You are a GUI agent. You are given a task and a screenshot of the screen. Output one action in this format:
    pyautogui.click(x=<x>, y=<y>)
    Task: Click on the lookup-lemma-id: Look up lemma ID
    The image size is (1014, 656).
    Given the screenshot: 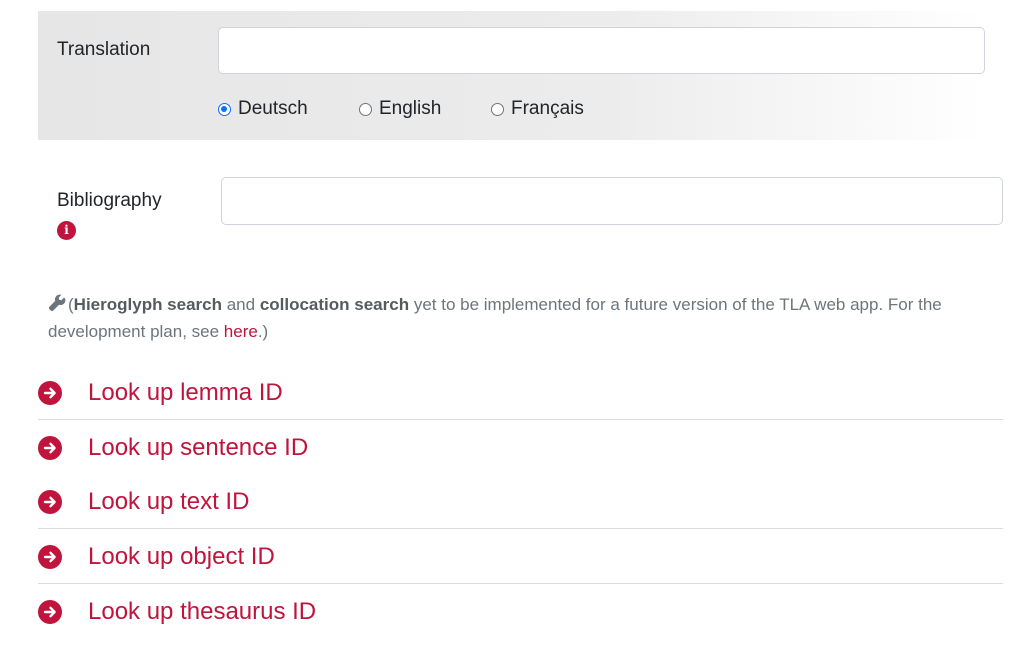 What is the action you would take?
    pyautogui.click(x=520, y=393)
    